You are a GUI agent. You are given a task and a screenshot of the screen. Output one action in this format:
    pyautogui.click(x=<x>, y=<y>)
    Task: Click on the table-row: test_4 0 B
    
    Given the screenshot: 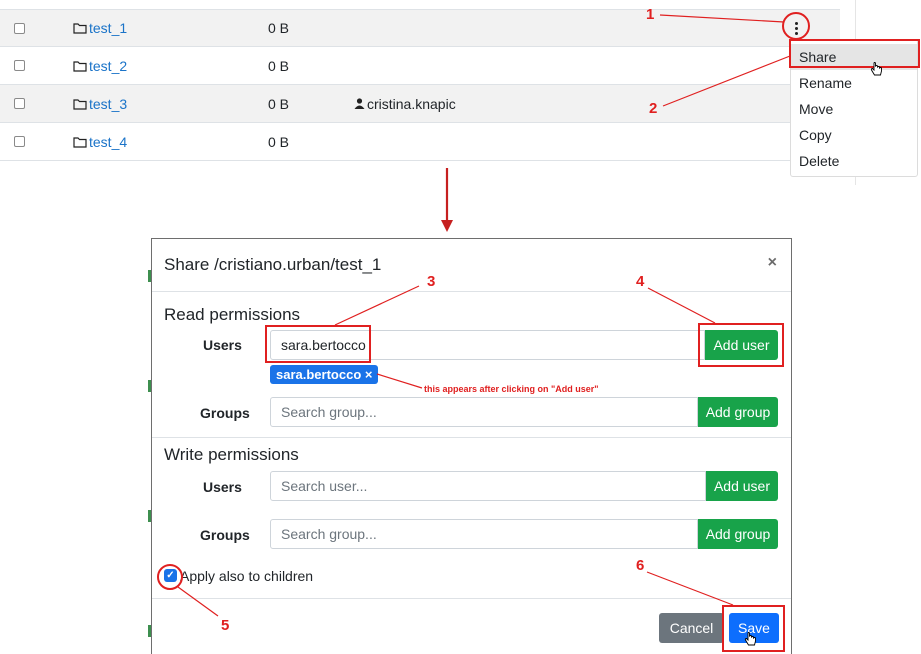 What is the action you would take?
    pyautogui.click(x=420, y=142)
    